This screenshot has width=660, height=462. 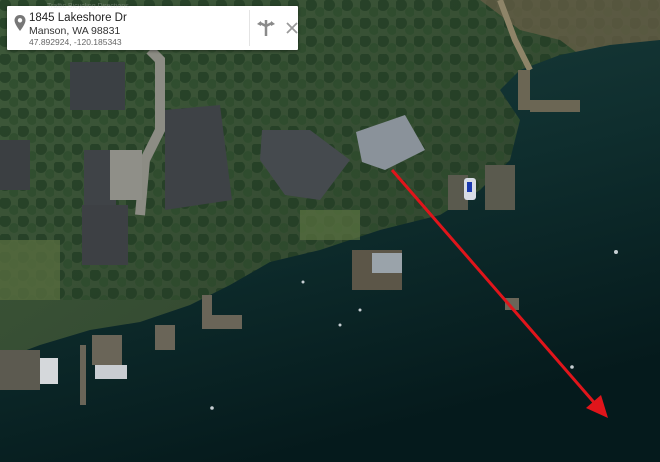 I want to click on divider, so click(x=249, y=28).